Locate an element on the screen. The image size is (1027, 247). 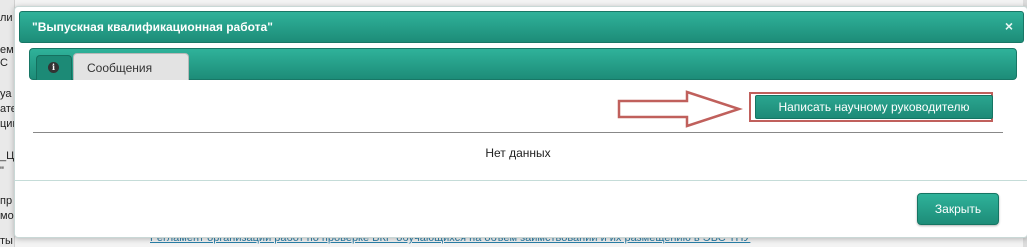
sidebar-fragment: пр is located at coordinates (6, 201).